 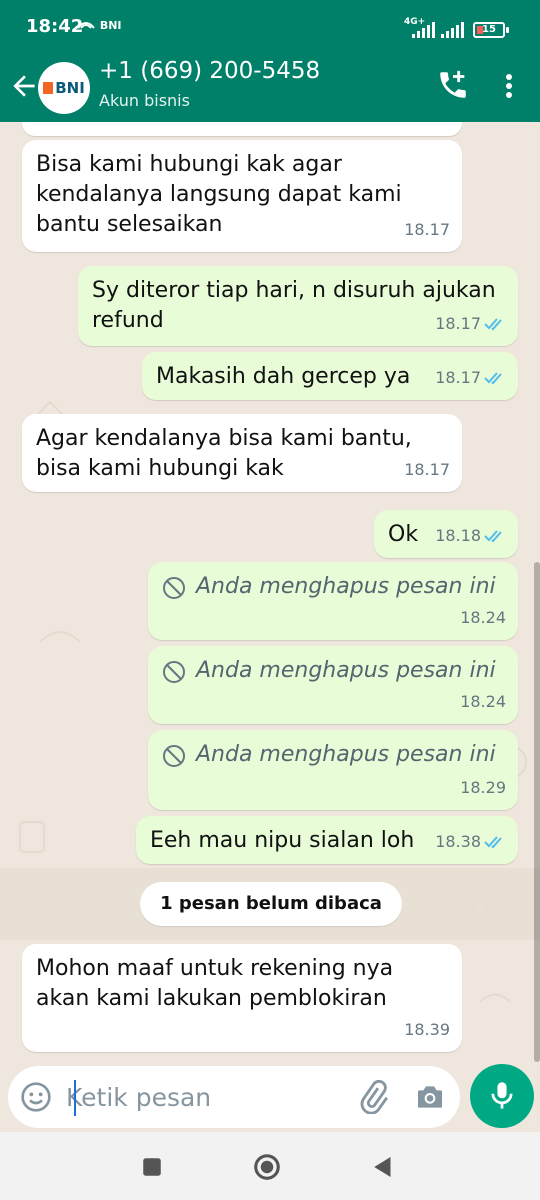 What do you see at coordinates (144, 100) in the screenshot?
I see `contact-subtitle: Akun bisnis` at bounding box center [144, 100].